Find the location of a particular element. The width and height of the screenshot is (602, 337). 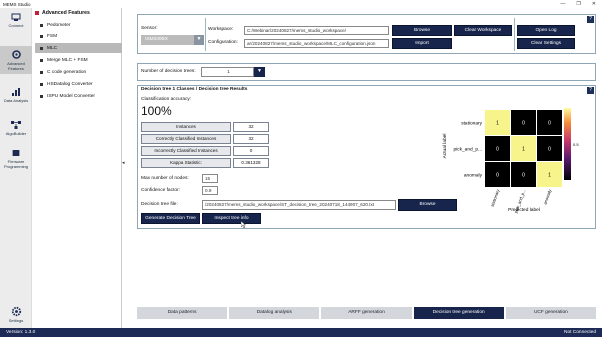

clear-workspace-button: Clear Workspace is located at coordinates (483, 30).